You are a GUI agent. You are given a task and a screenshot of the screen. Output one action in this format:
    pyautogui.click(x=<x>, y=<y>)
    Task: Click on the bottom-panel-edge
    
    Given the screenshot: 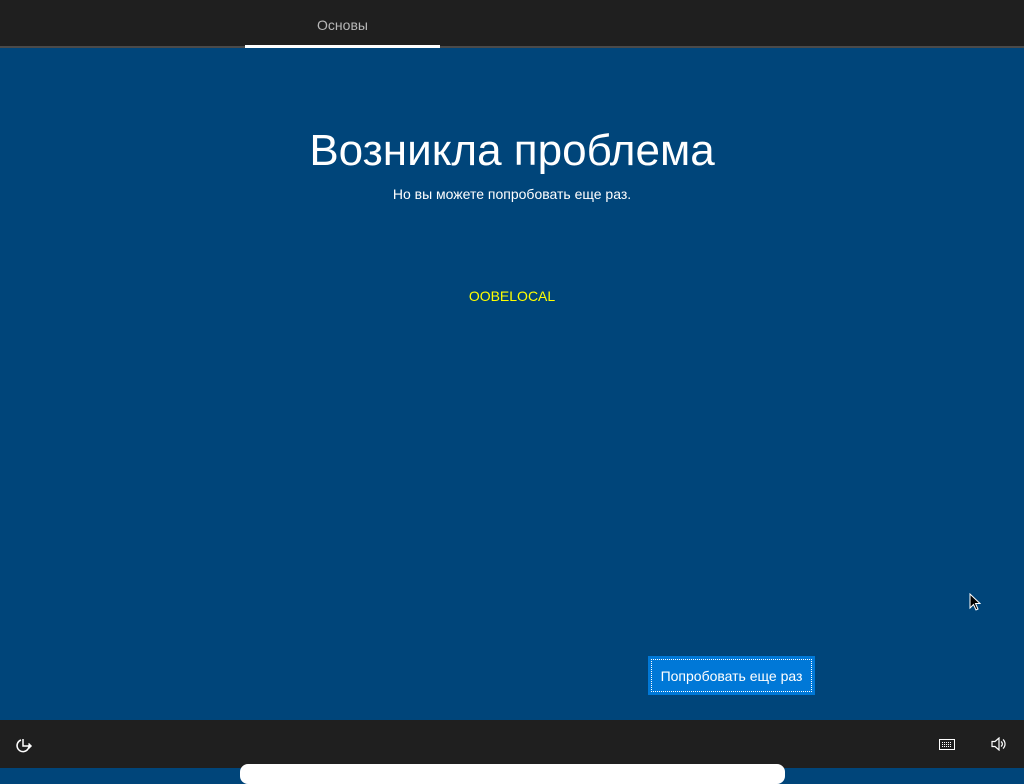 What is the action you would take?
    pyautogui.click(x=512, y=774)
    